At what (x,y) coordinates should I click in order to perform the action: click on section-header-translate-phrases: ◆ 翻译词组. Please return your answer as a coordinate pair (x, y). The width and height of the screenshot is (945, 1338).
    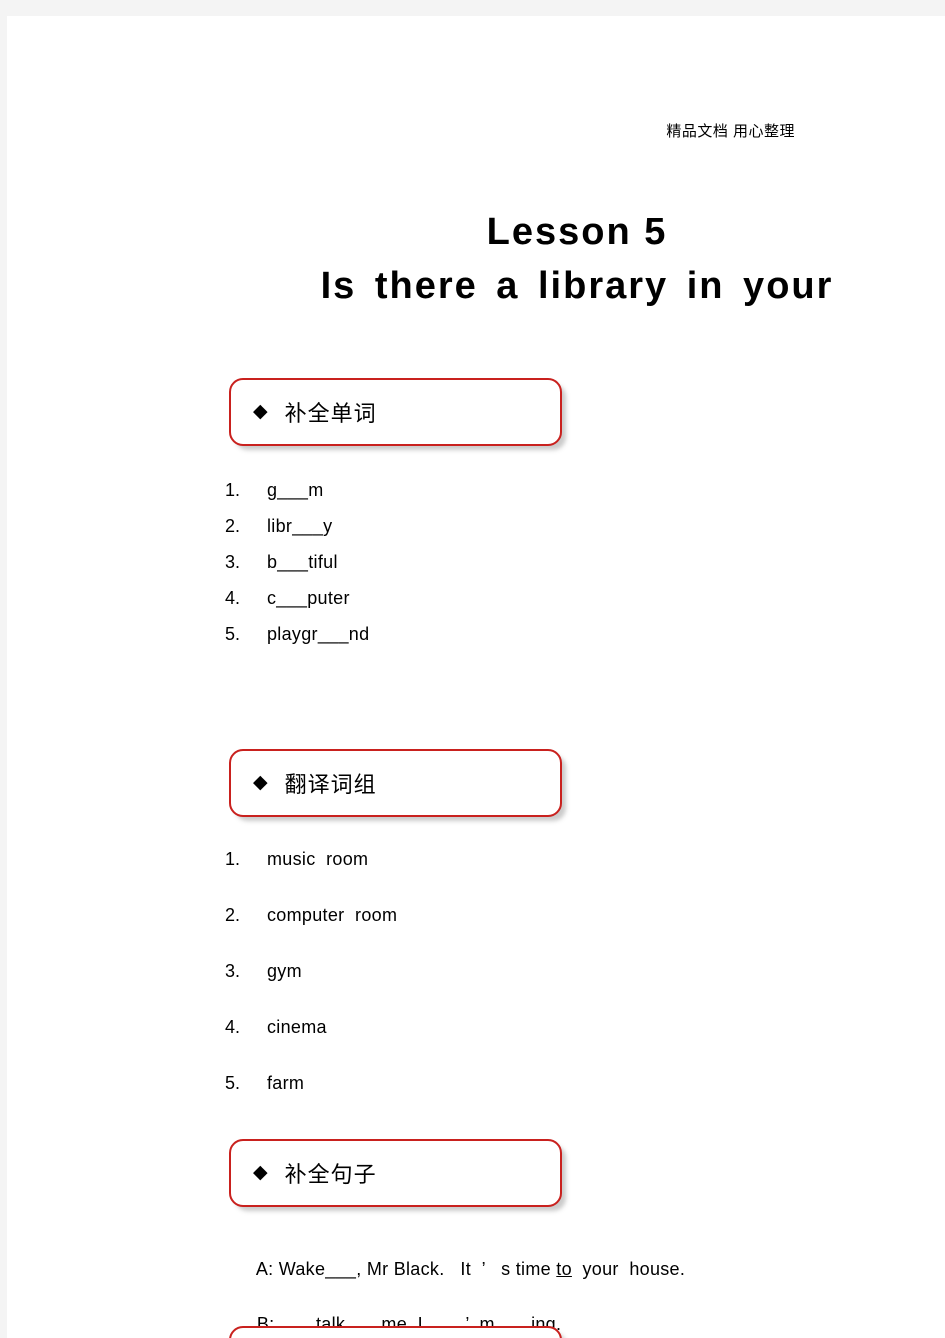
    Looking at the image, I should click on (395, 783).